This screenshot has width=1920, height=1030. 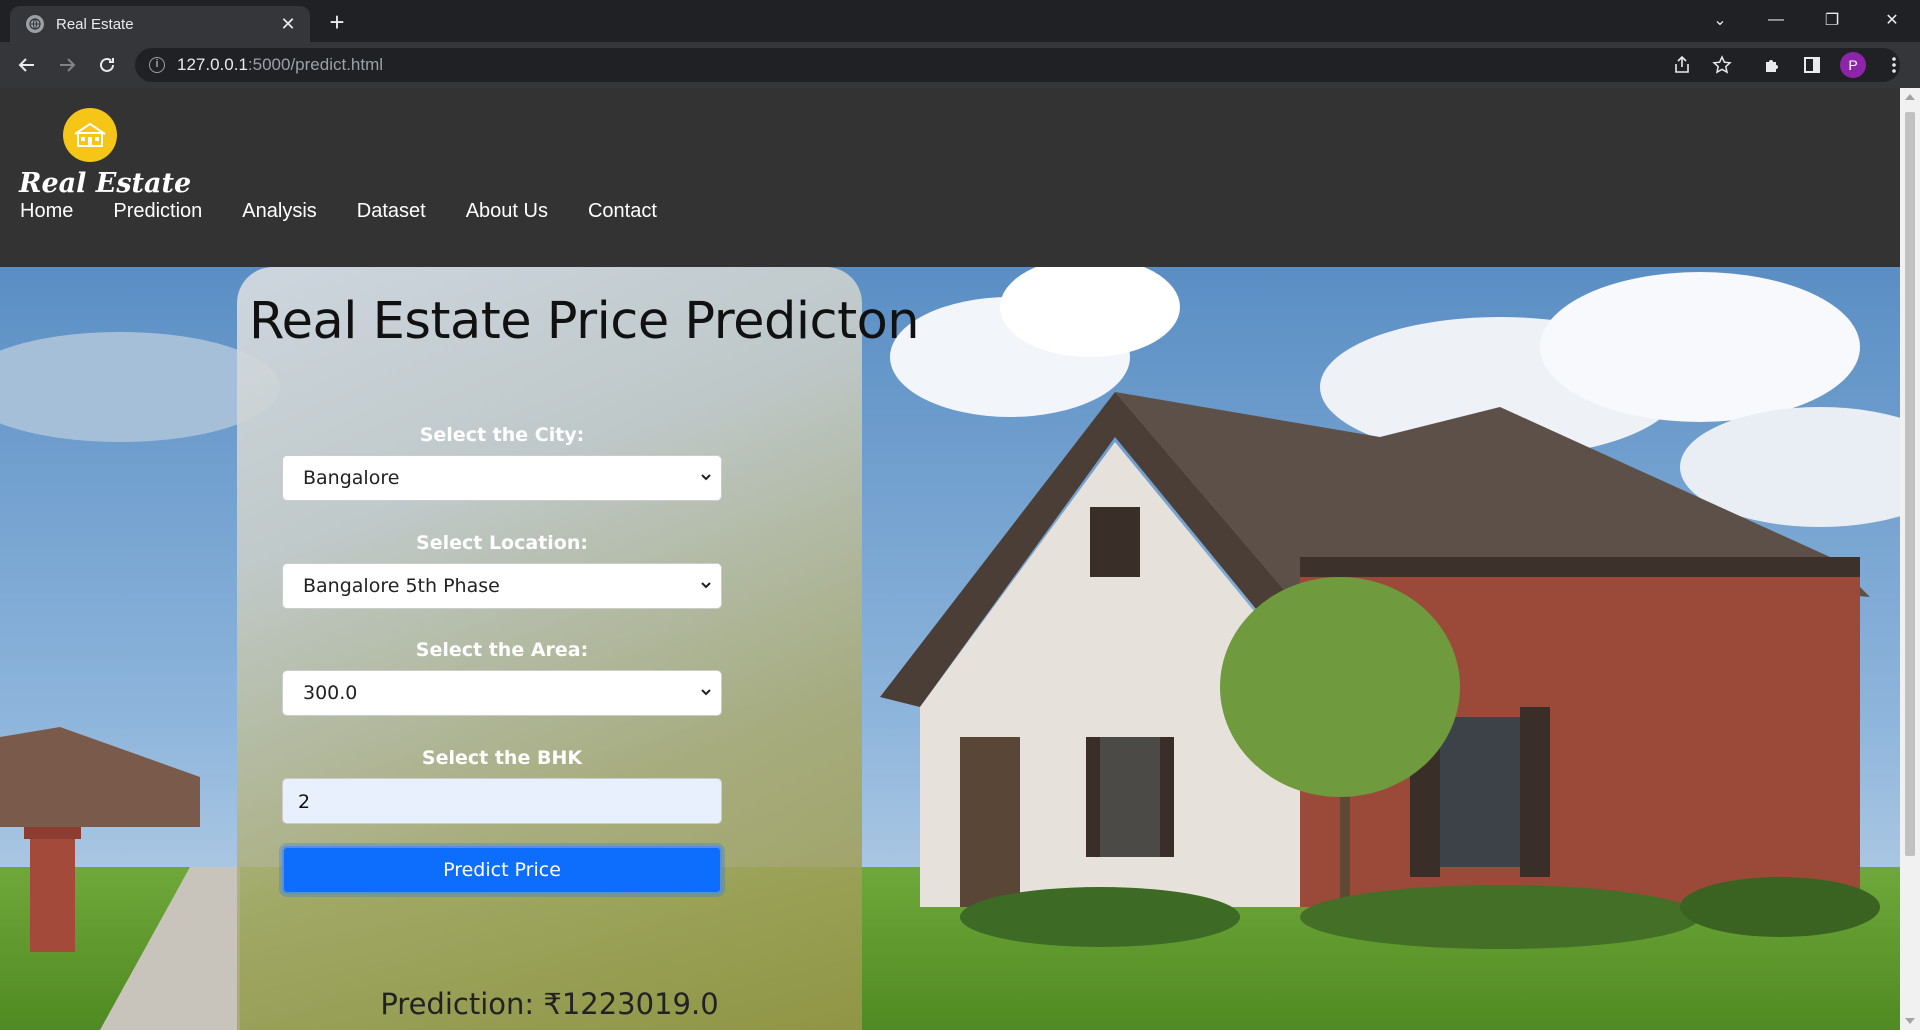 I want to click on area-label: Select the Area:, so click(x=502, y=650).